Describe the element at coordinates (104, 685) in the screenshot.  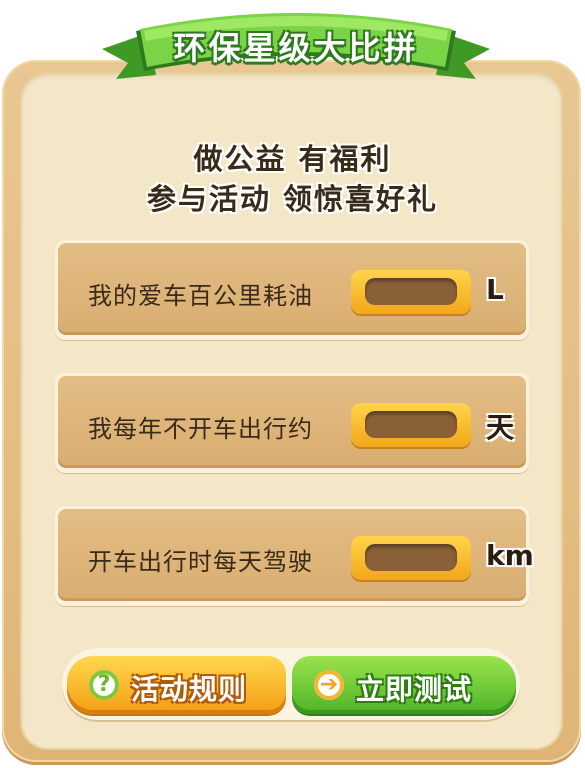
I see `question-icon: ?` at that location.